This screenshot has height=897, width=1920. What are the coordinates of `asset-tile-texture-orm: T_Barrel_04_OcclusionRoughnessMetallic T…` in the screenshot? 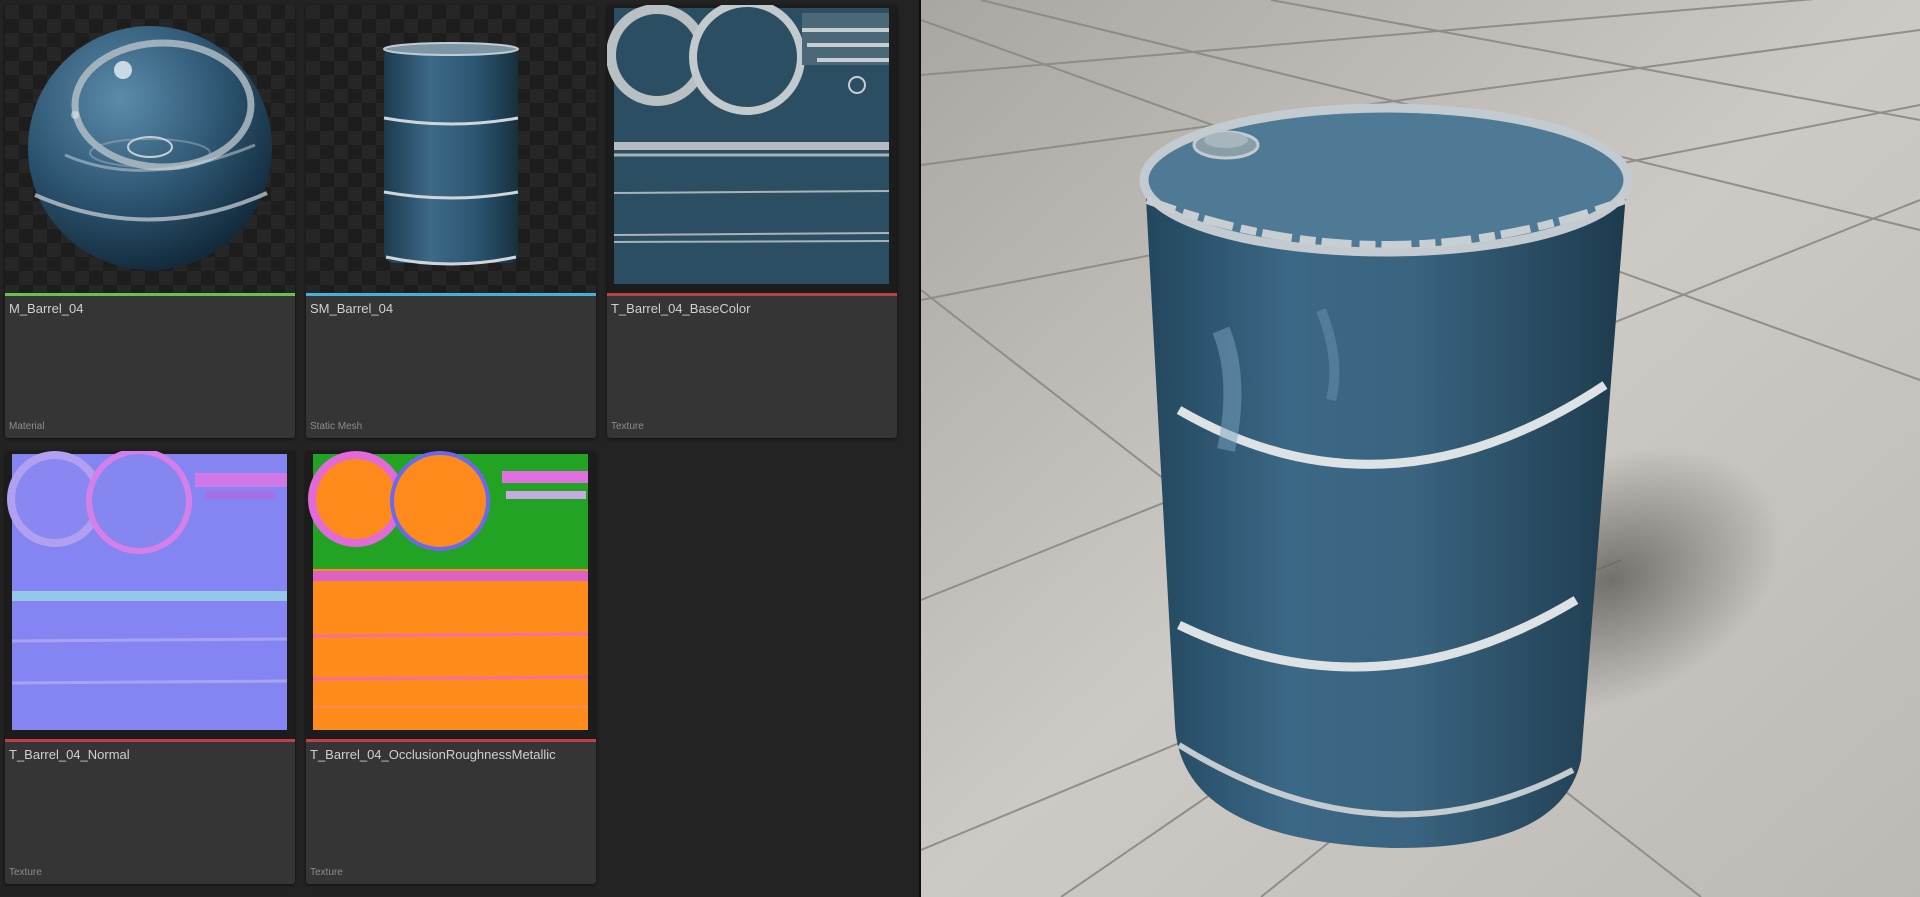 It's located at (451, 667).